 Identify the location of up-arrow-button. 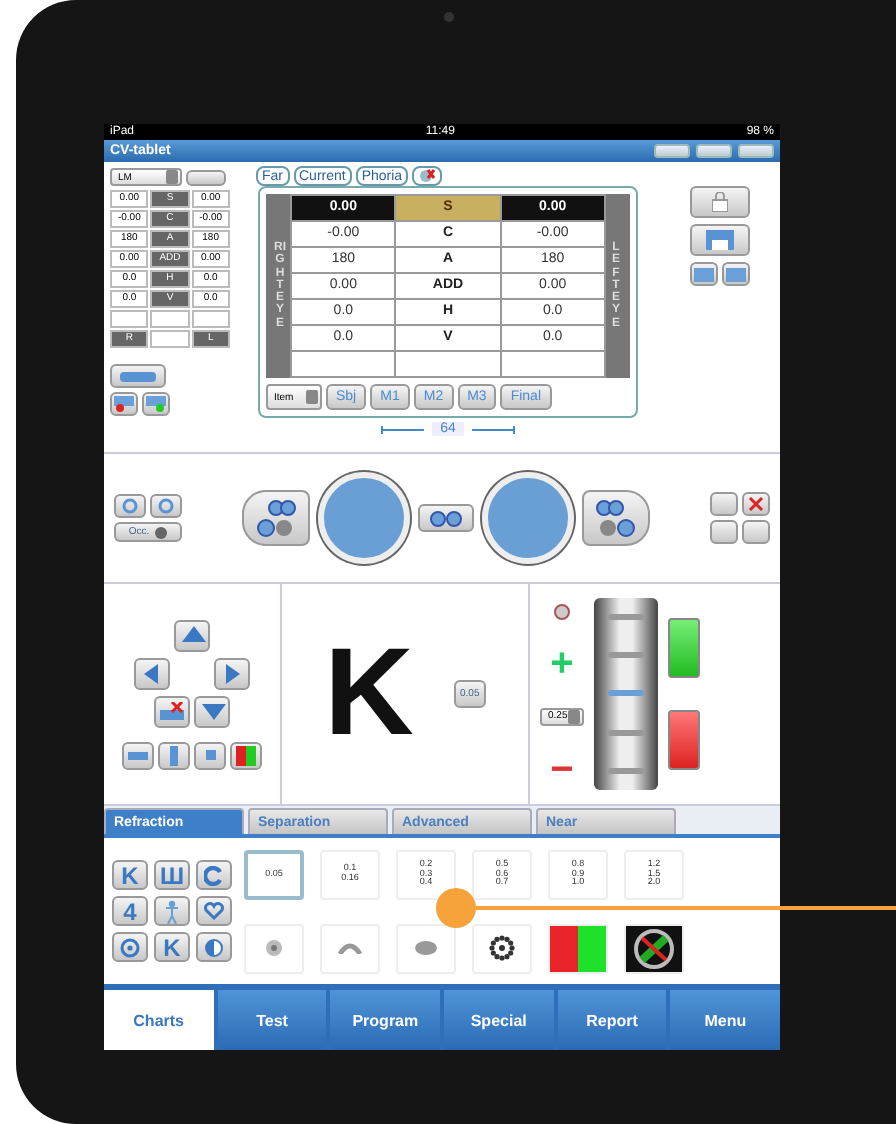
(192, 635).